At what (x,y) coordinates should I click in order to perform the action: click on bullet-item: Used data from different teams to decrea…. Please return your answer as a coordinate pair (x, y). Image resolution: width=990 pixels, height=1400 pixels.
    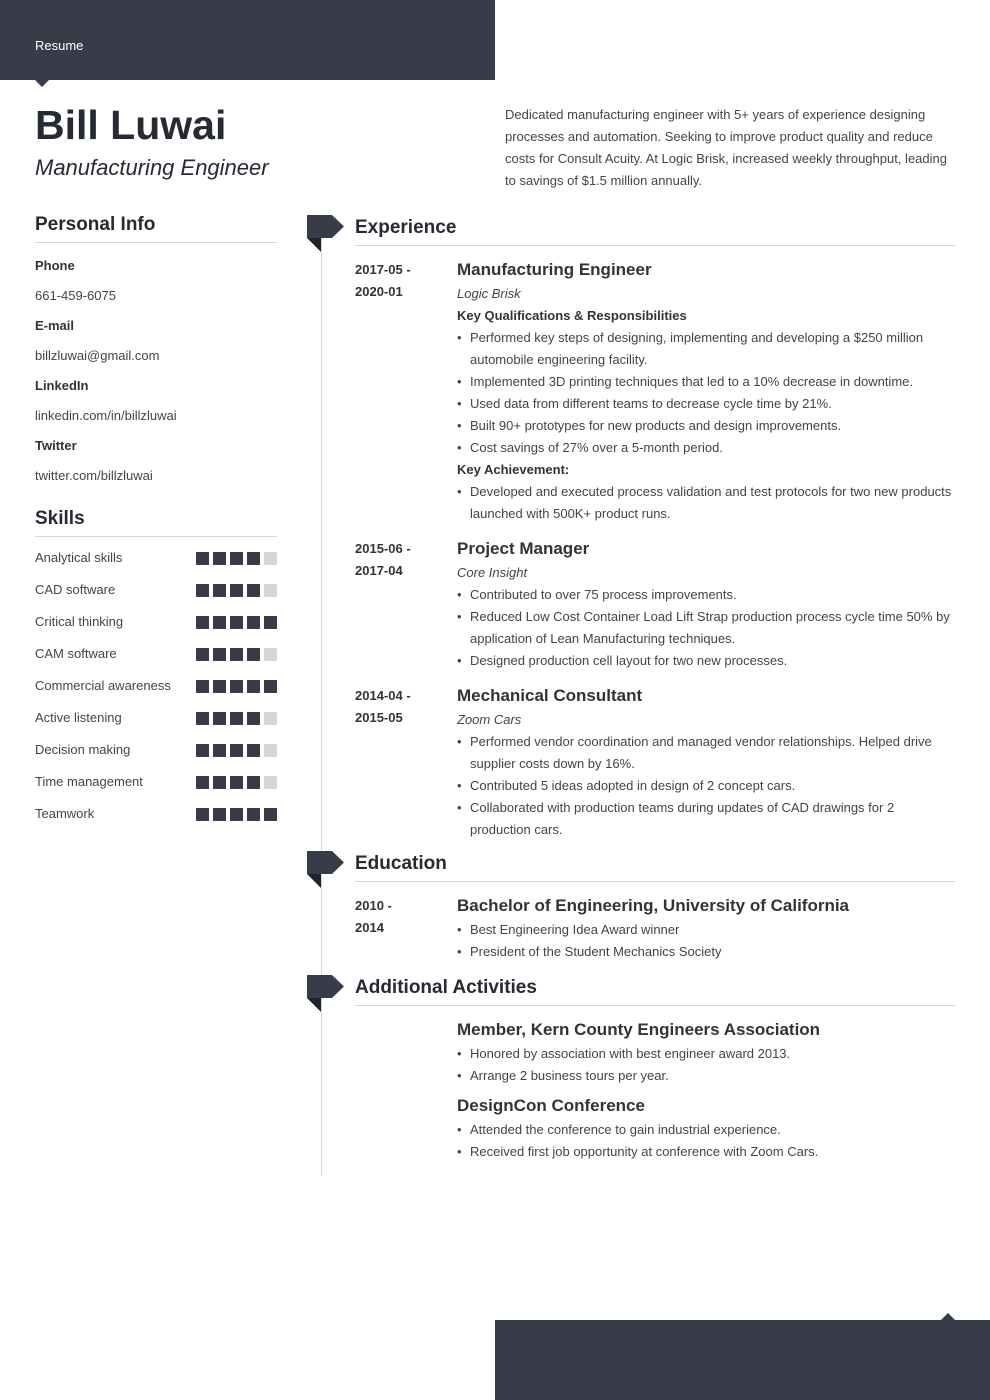
    Looking at the image, I should click on (706, 404).